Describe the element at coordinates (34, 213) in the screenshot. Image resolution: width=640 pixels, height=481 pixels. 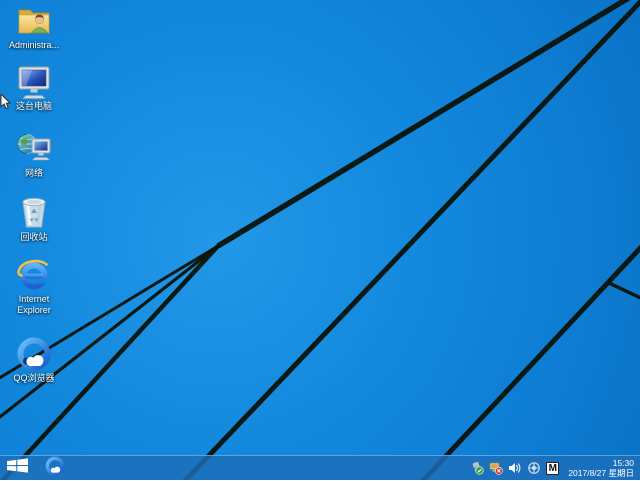
I see `recycle-bin-icon` at that location.